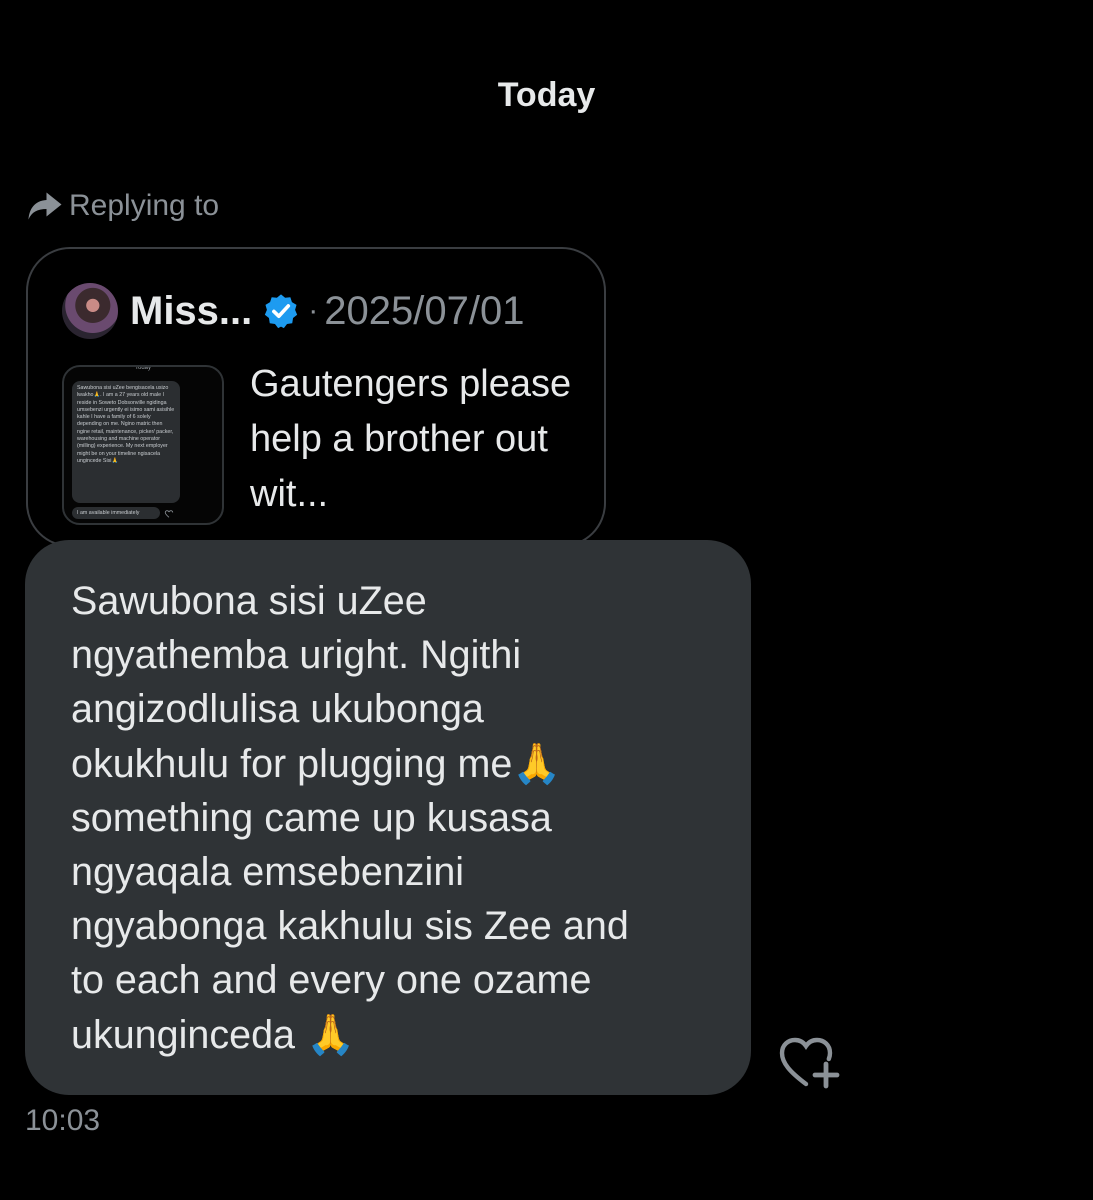 The height and width of the screenshot is (1200, 1093). Describe the element at coordinates (144, 205) in the screenshot. I see `replying-to-label: Replying to` at that location.